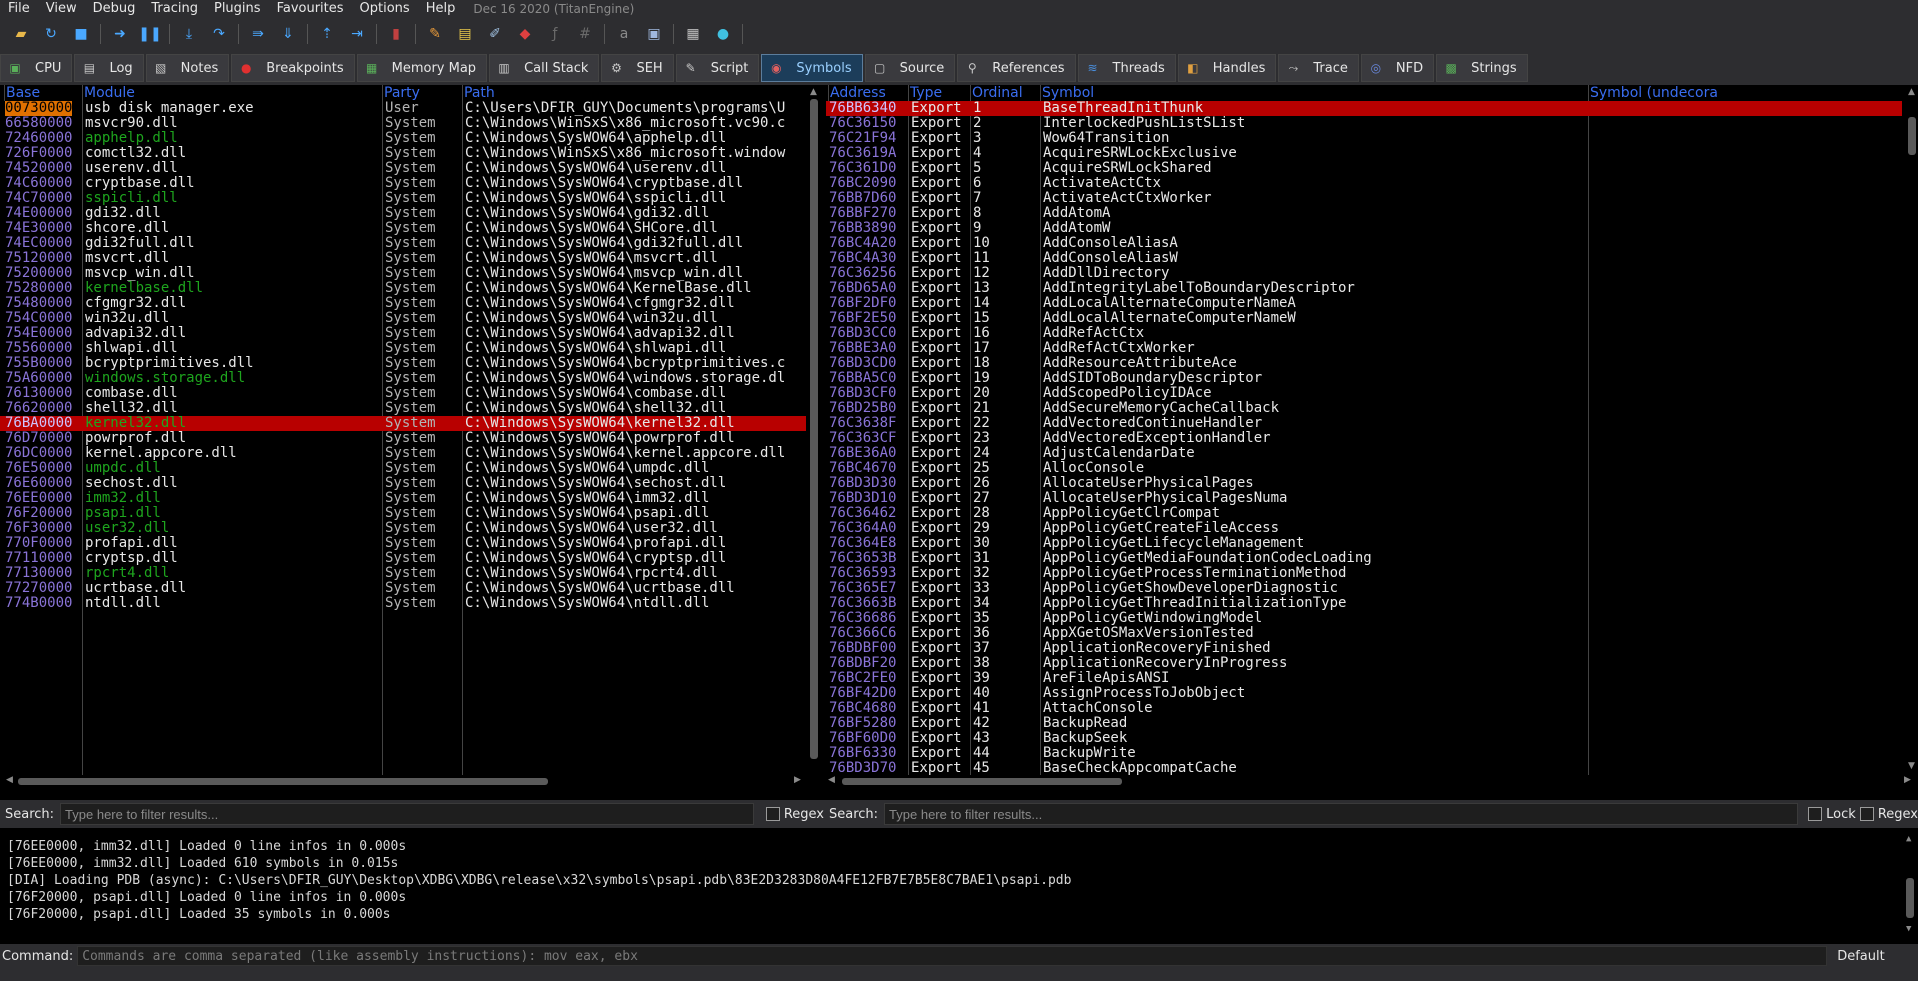  What do you see at coordinates (812, 68) in the screenshot?
I see `tab-symbols: ◉ Symbols` at bounding box center [812, 68].